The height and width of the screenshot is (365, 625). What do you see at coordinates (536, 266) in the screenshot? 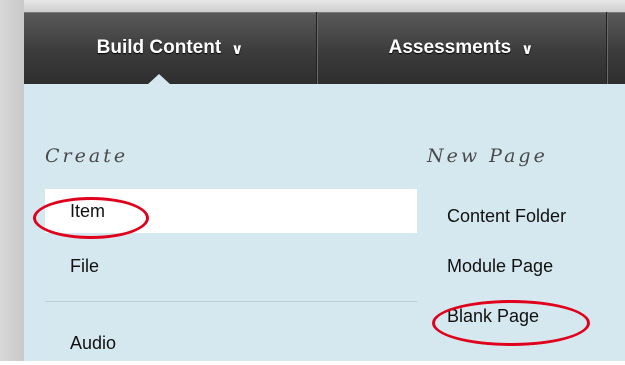
I see `menu-item-module-page: Module Page` at bounding box center [536, 266].